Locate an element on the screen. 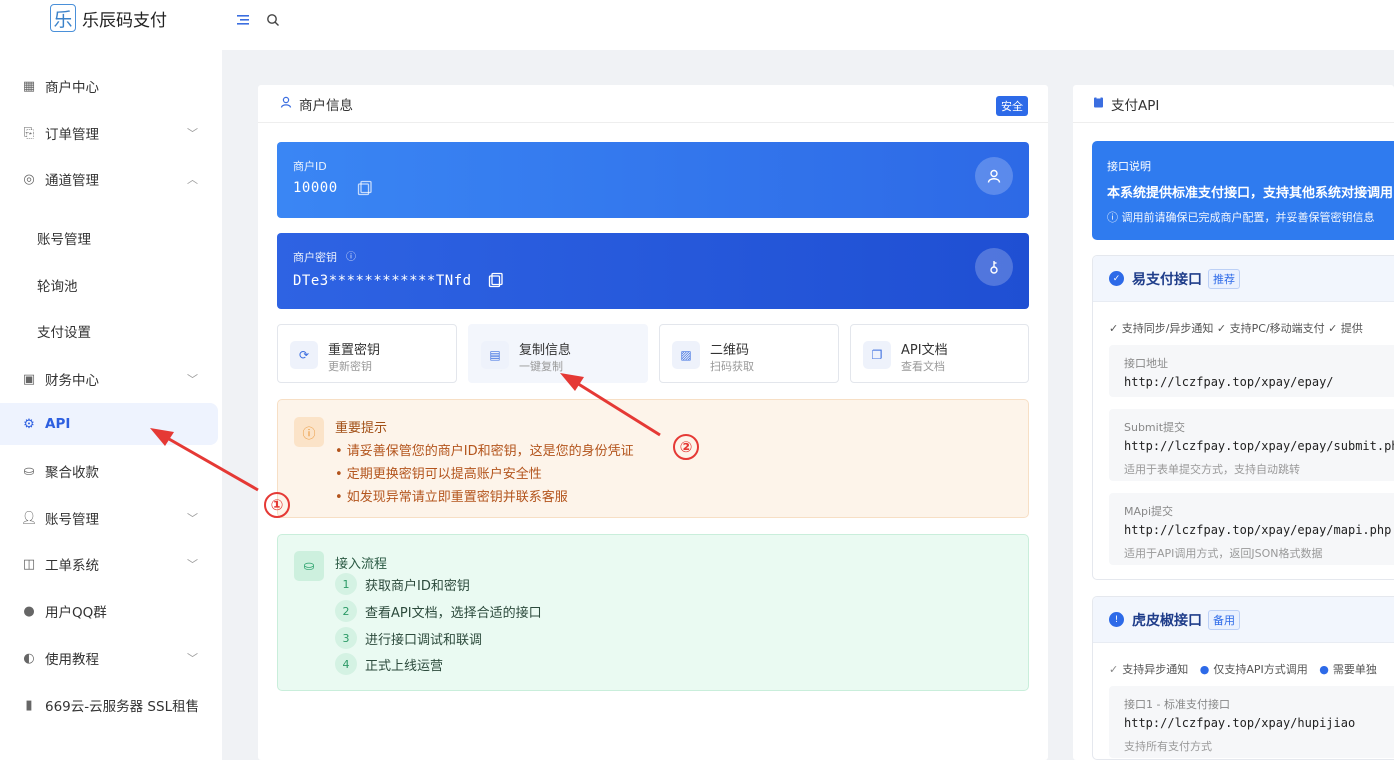  annotation-2: ② is located at coordinates (686, 447).